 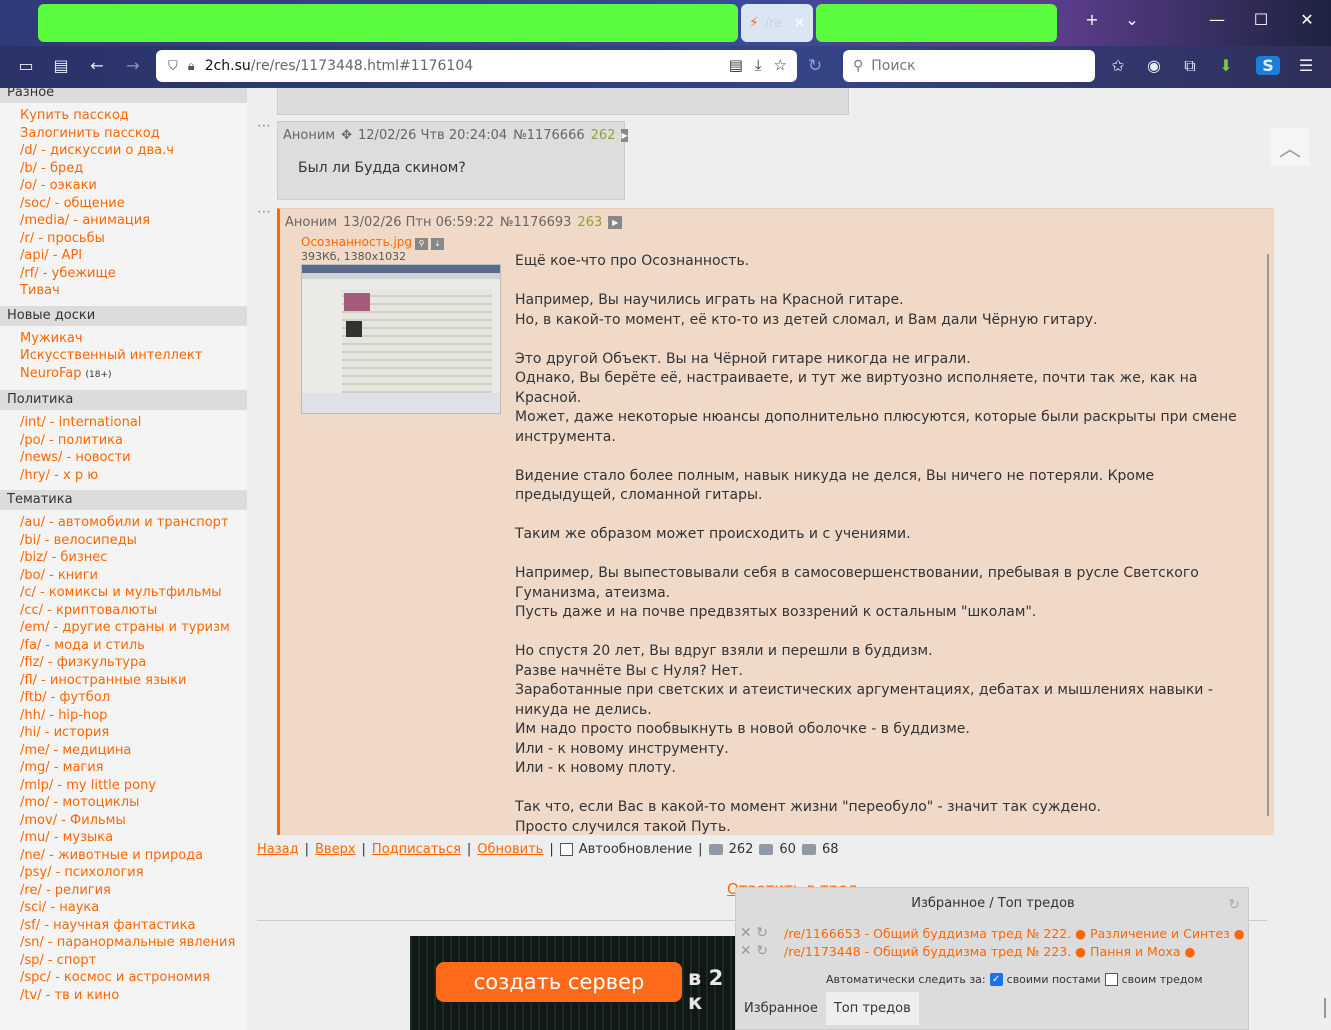 I want to click on sidebar-link: Тивач, so click(x=133, y=291).